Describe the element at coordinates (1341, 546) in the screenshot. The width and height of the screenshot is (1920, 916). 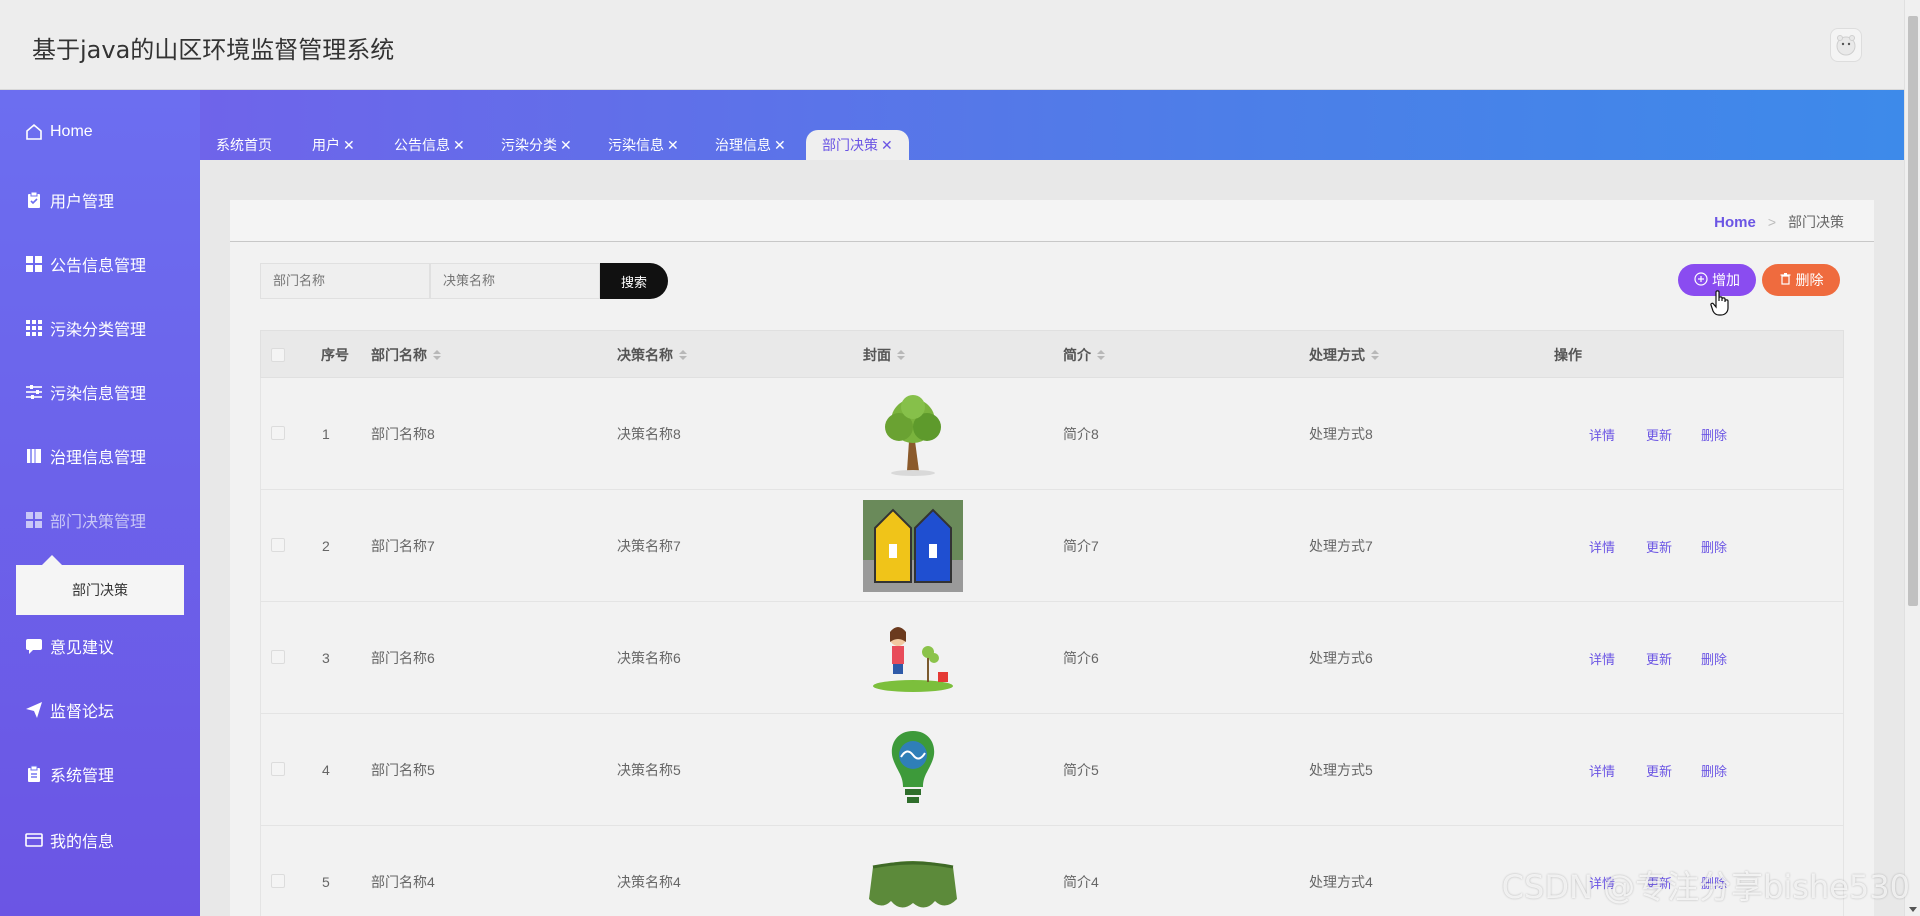
I see `cell-method: 处理方式7` at that location.